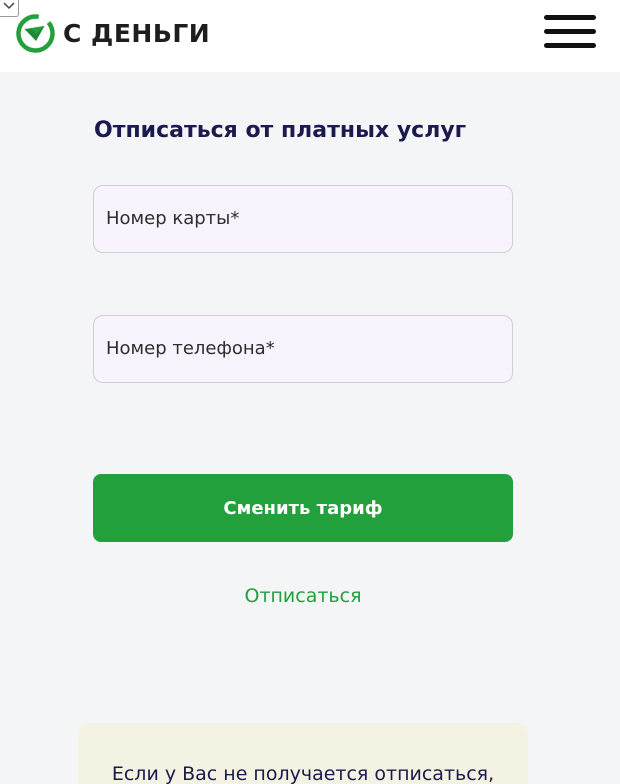 The height and width of the screenshot is (784, 620). Describe the element at coordinates (303, 508) in the screenshot. I see `change-tariff-button: Сменить тариф` at that location.